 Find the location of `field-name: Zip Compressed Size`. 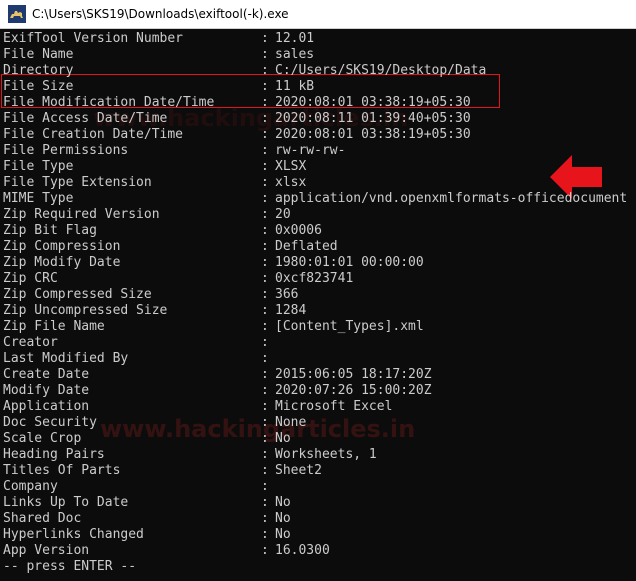

field-name: Zip Compressed Size is located at coordinates (77, 294).